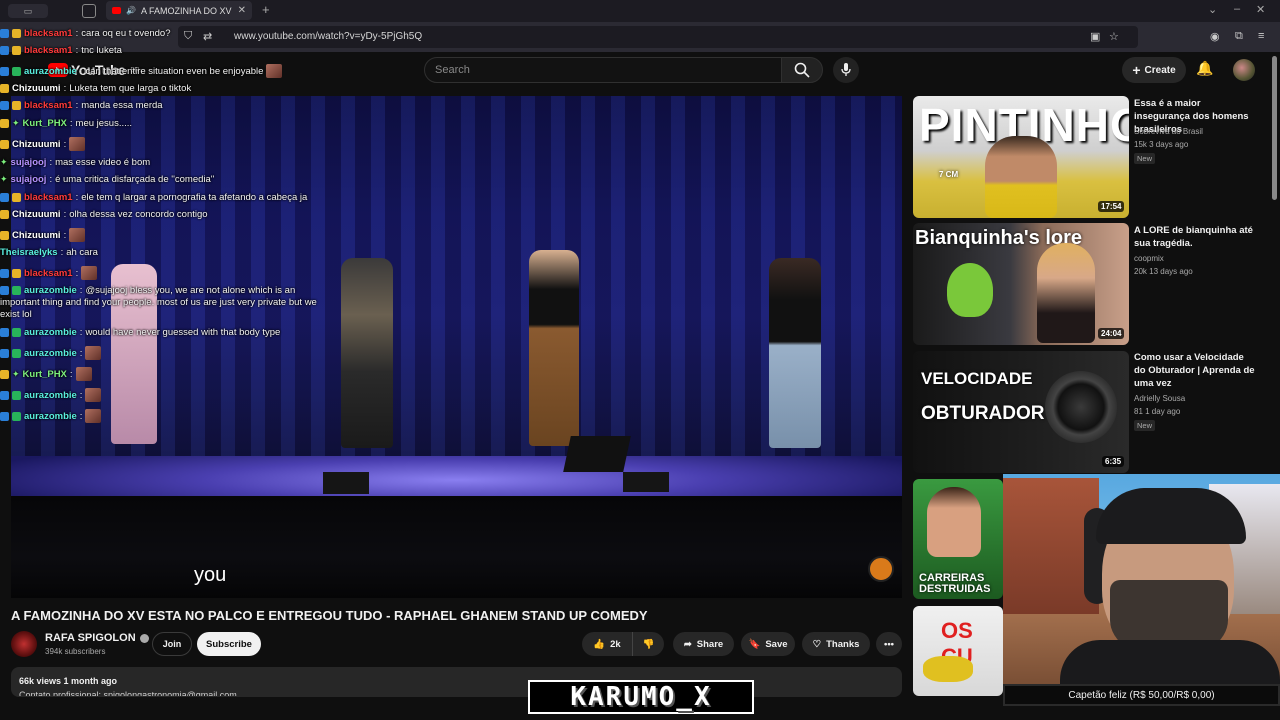 This screenshot has width=1280, height=720. I want to click on url-text: www.youtube.com/watch?v=yDy-5PjGh5Q, so click(328, 36).